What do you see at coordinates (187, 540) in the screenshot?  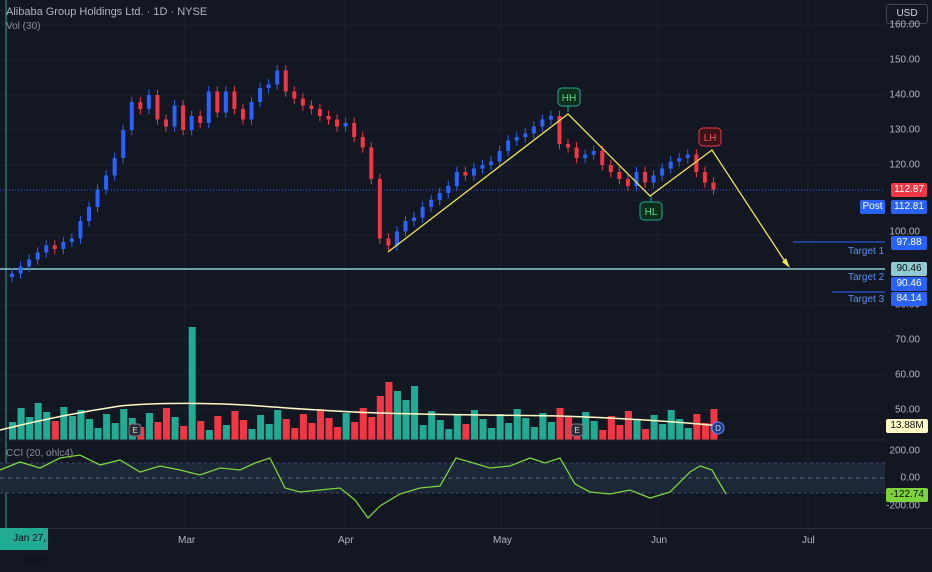 I see `time-label: Mar` at bounding box center [187, 540].